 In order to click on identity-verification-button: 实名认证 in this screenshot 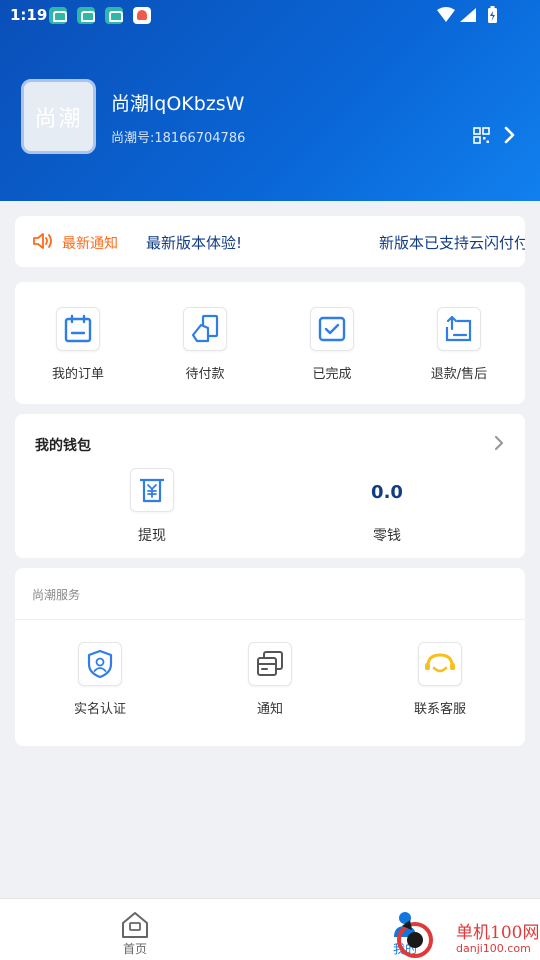, I will do `click(100, 679)`.